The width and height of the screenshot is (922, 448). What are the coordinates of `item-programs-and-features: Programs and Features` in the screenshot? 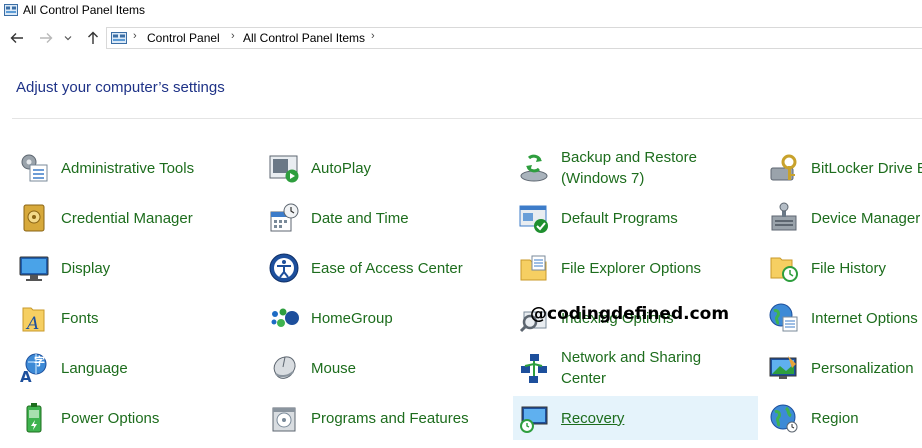 It's located at (385, 418).